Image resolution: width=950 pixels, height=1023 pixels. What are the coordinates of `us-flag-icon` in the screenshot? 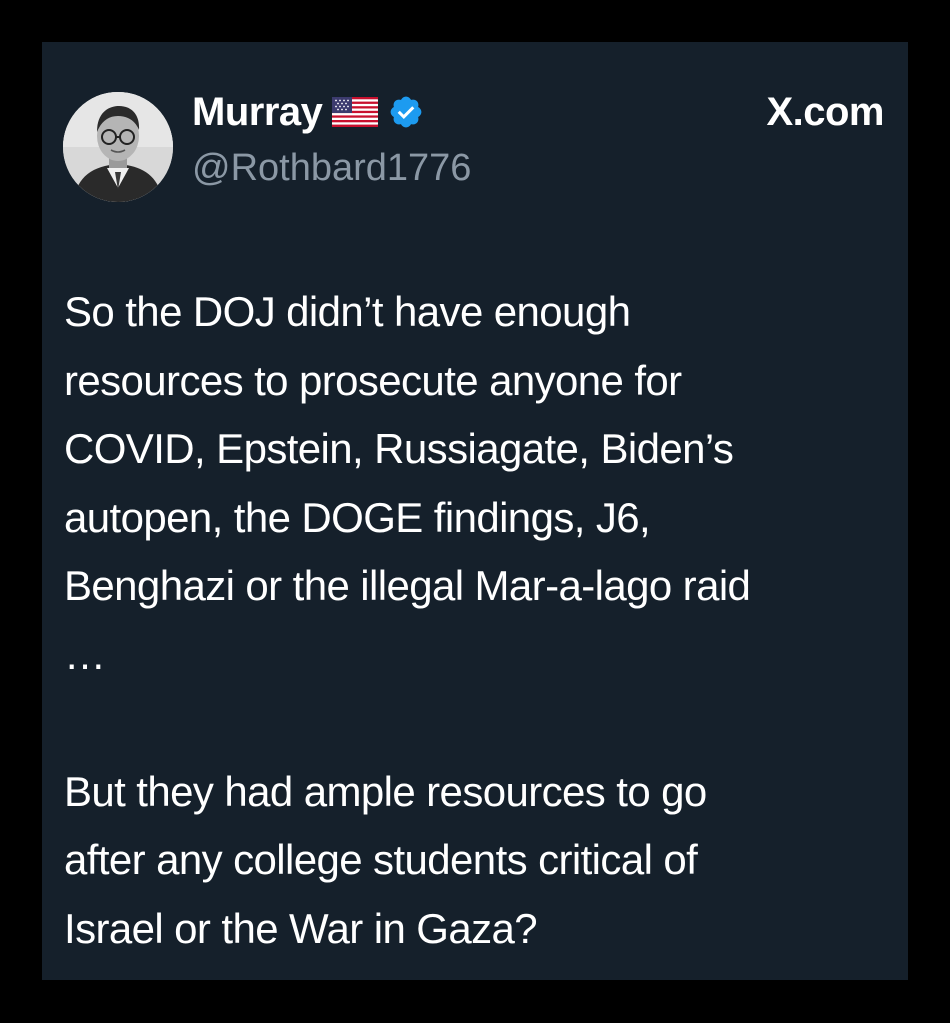 It's located at (355, 112).